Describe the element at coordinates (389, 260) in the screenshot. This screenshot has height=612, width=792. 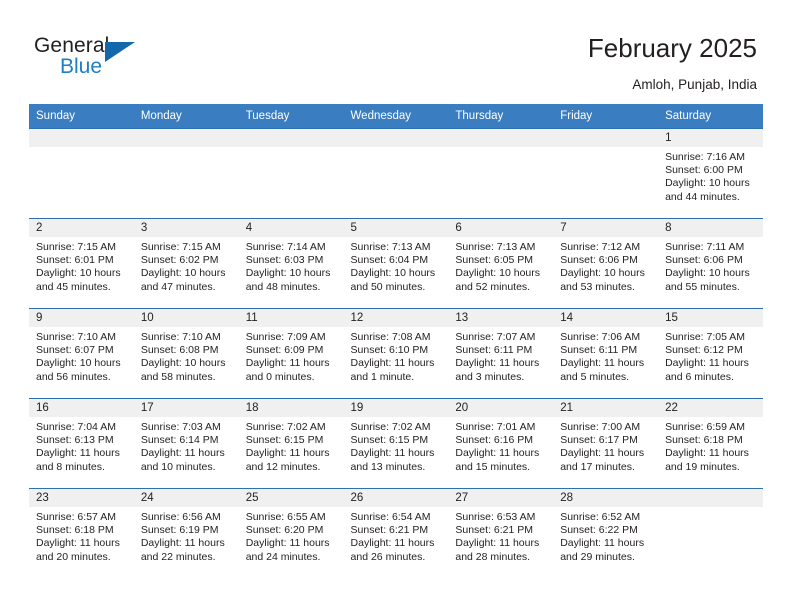
I see `sunset-text: Sunset: 6:04 PM` at that location.